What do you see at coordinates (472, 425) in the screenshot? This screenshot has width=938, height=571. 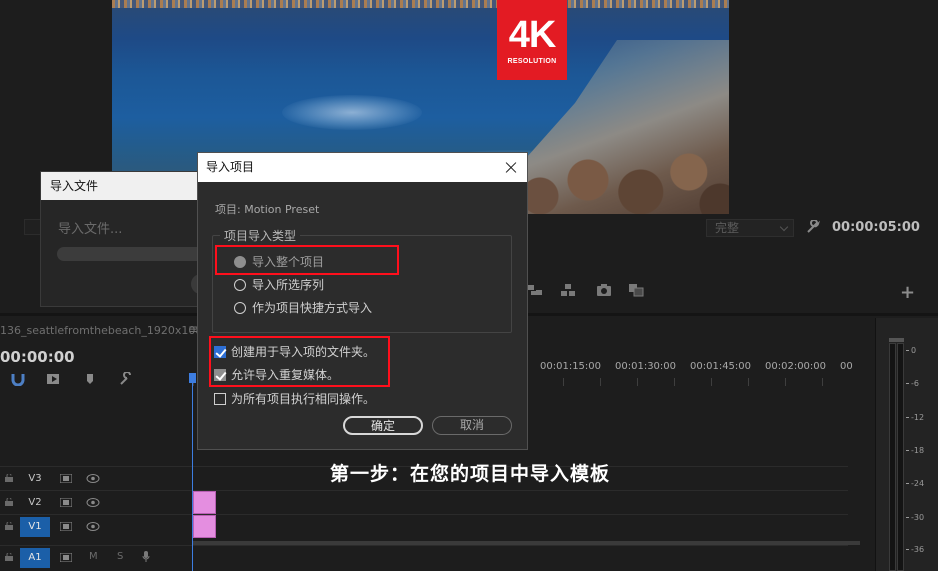 I see `cancel-button: 取消` at bounding box center [472, 425].